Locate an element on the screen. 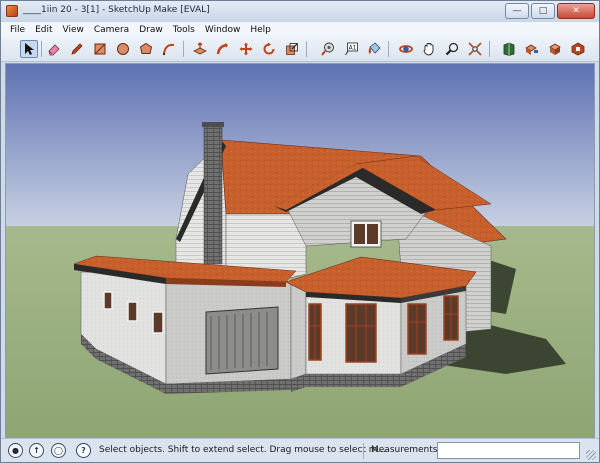 Image resolution: width=600 pixels, height=463 pixels. close-icon: ✕ is located at coordinates (576, 10).